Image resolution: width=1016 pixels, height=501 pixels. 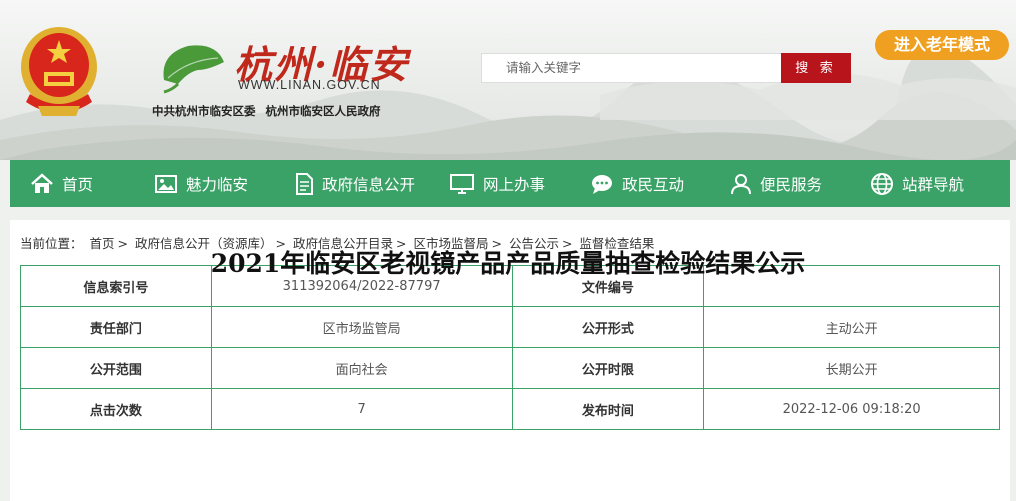 I want to click on user-icon, so click(x=741, y=183).